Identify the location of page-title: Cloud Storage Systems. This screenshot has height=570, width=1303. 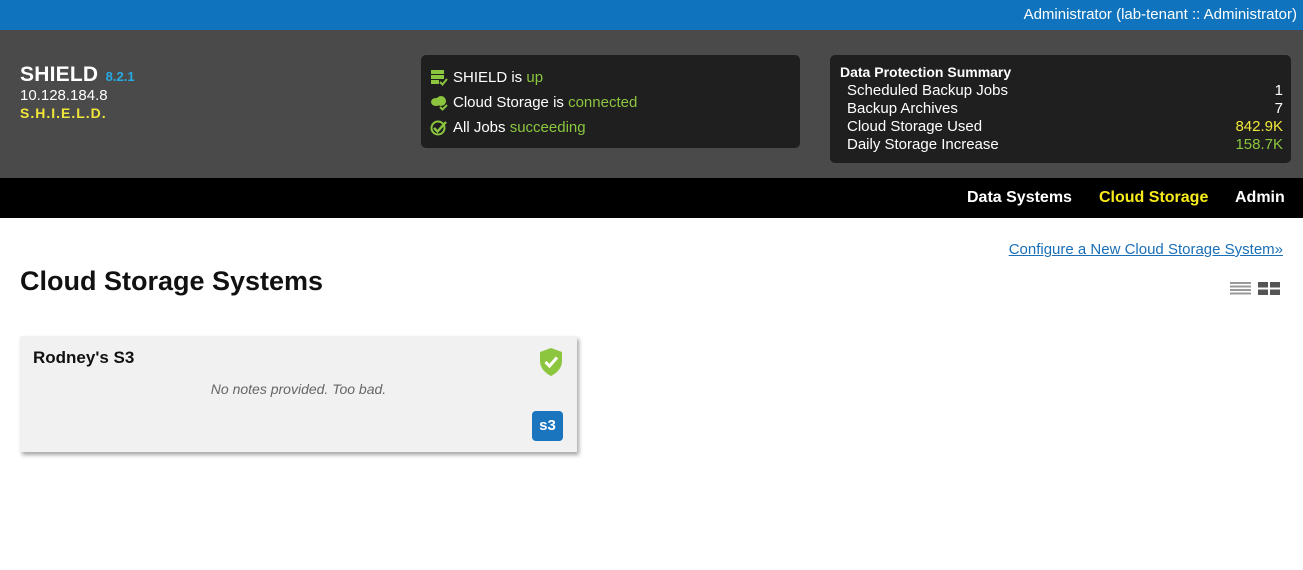
(172, 281).